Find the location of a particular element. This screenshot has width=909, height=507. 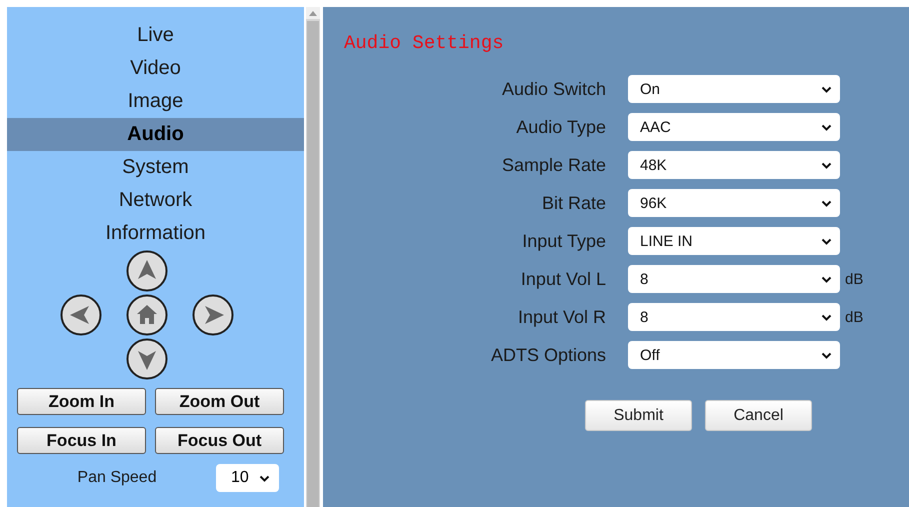

dropdown: 96K is located at coordinates (734, 203).